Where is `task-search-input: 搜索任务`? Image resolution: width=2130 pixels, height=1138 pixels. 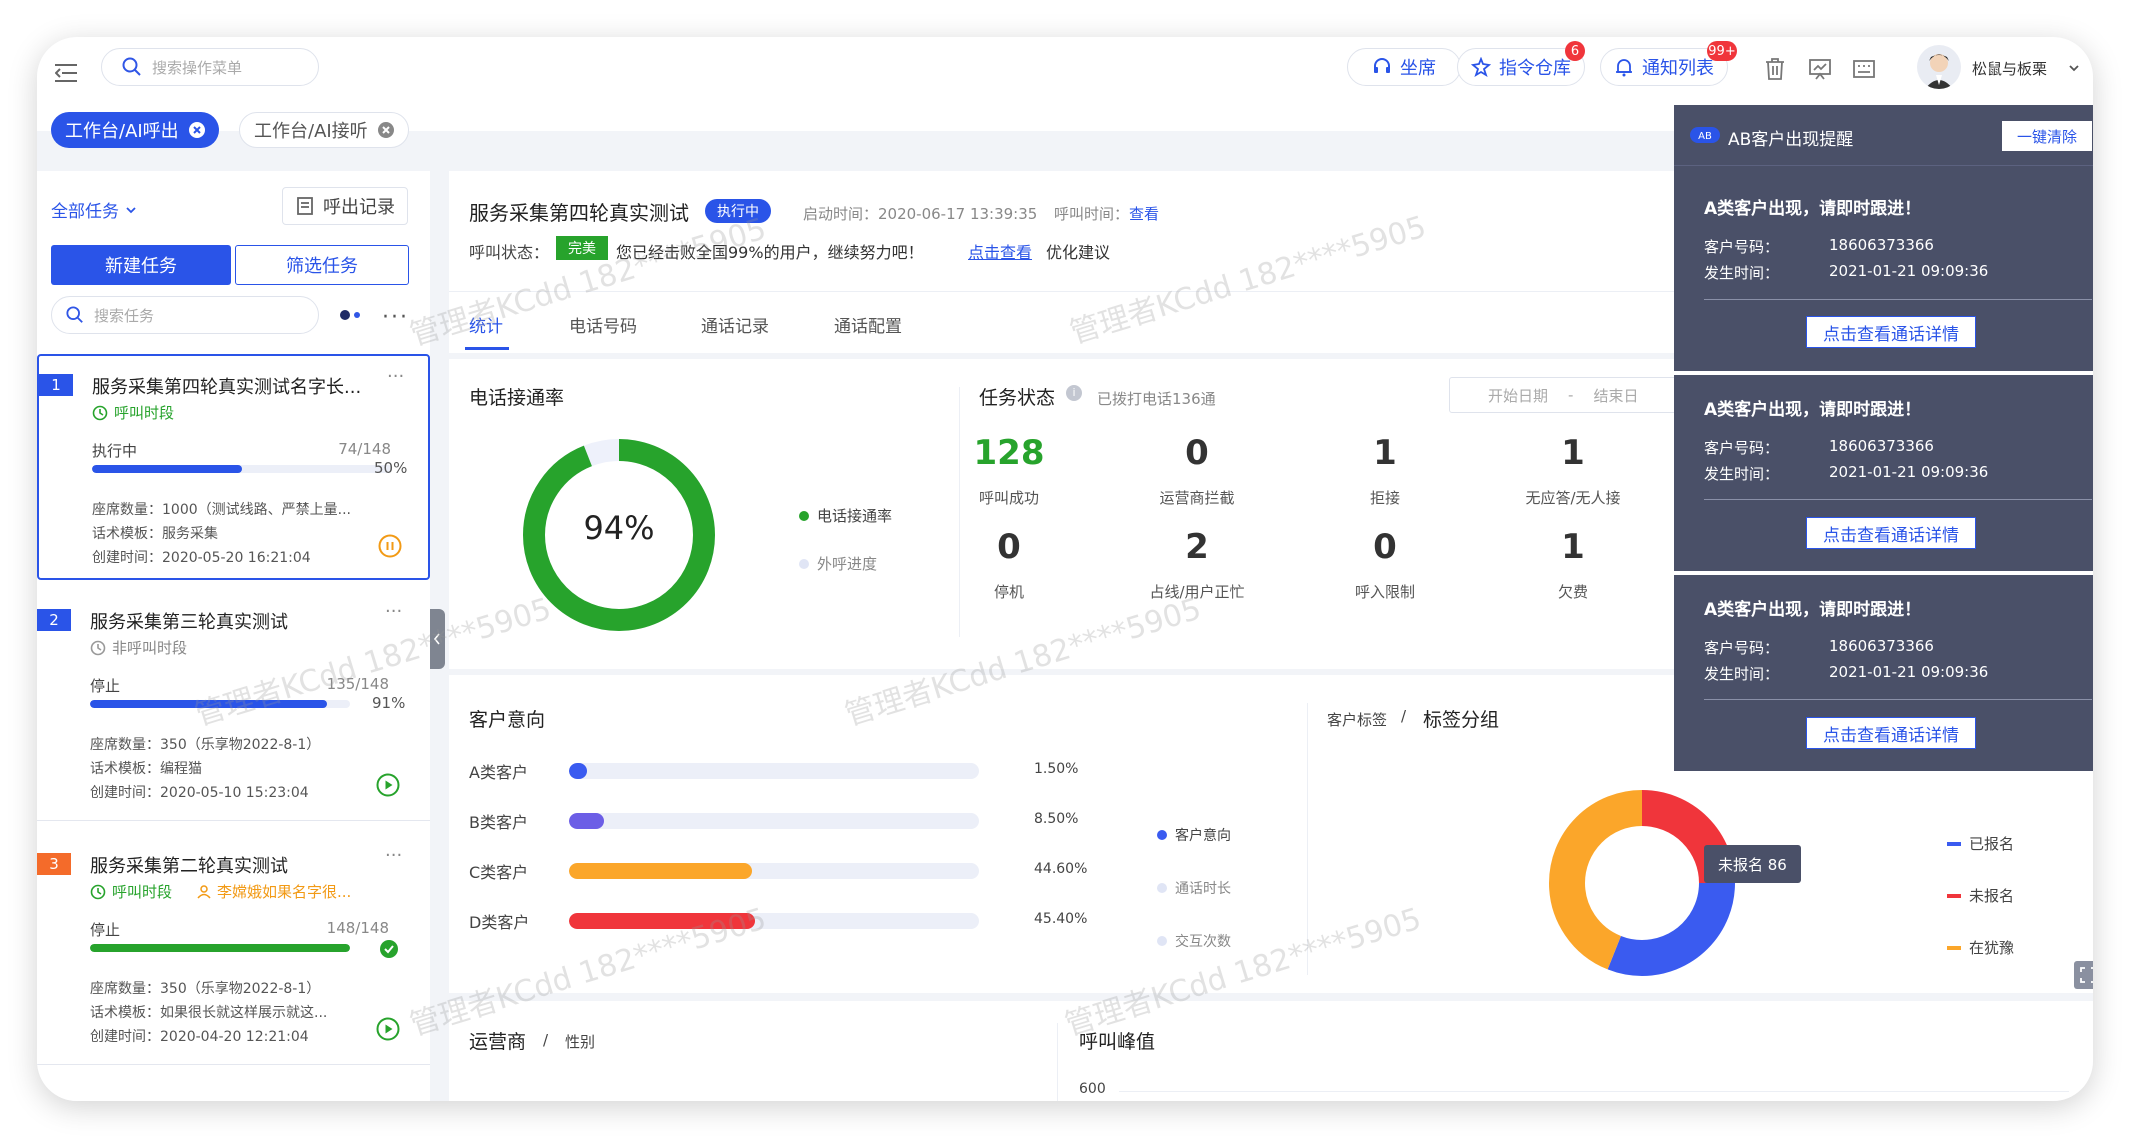
task-search-input: 搜索任务 is located at coordinates (185, 315).